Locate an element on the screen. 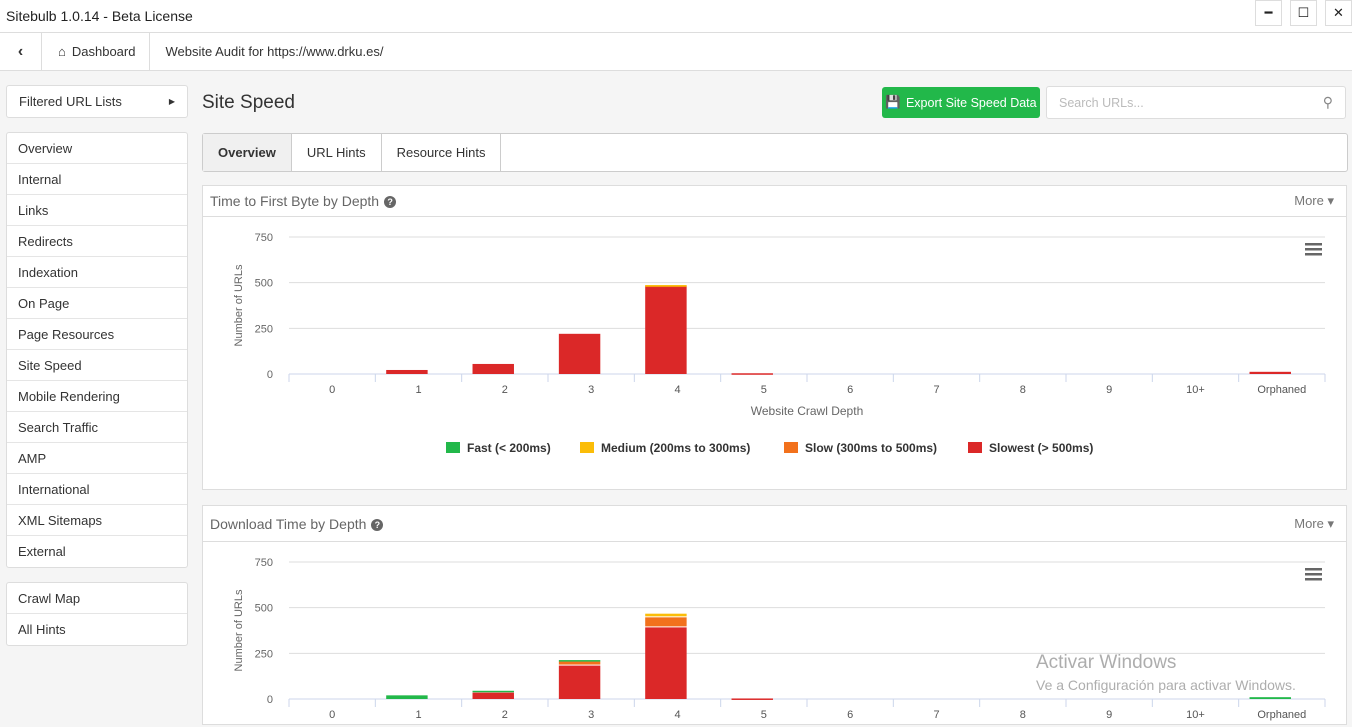  close-button: ✕ is located at coordinates (1338, 13).